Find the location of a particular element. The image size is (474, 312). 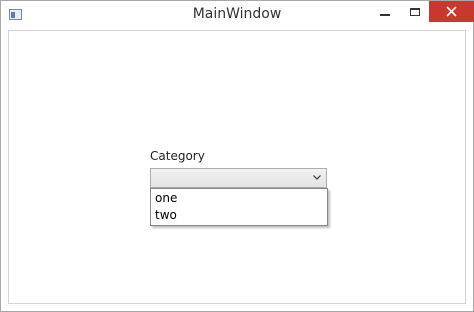

dropdown-option-two: two is located at coordinates (239, 215).